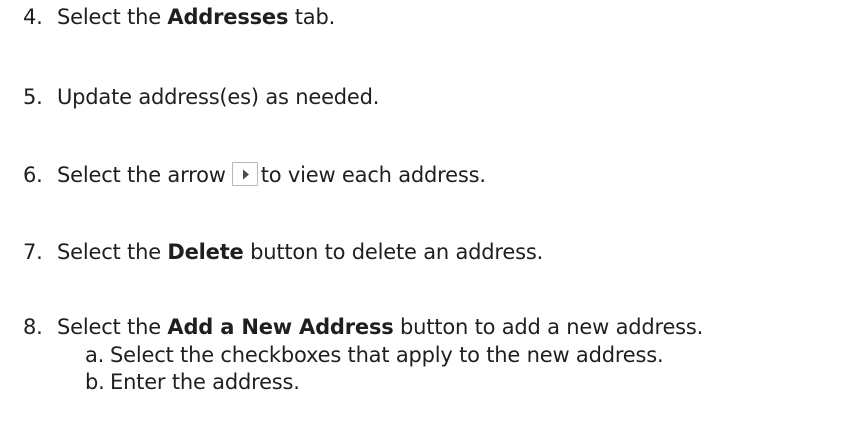  I want to click on arrow-button, so click(244, 174).